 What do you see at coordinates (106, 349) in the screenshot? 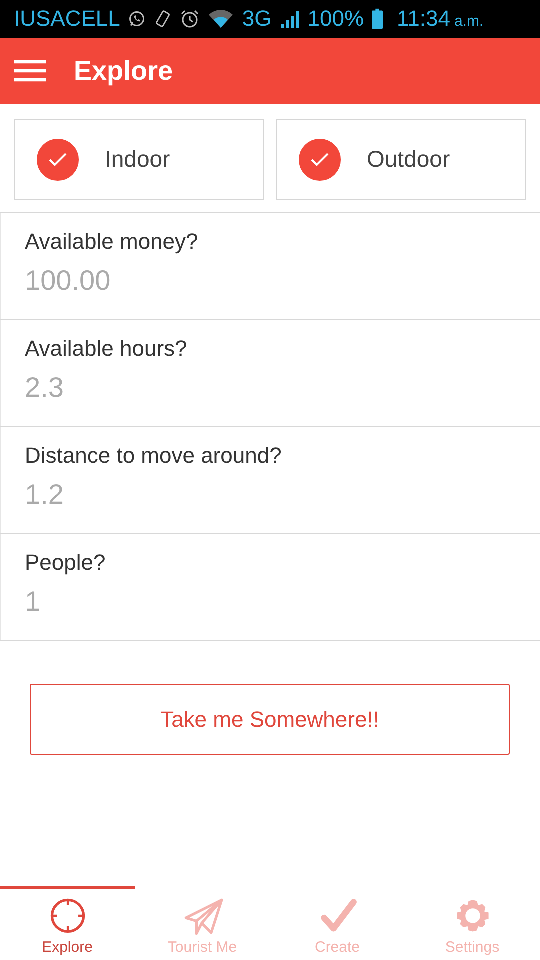
I see `field-label: Available hours?` at bounding box center [106, 349].